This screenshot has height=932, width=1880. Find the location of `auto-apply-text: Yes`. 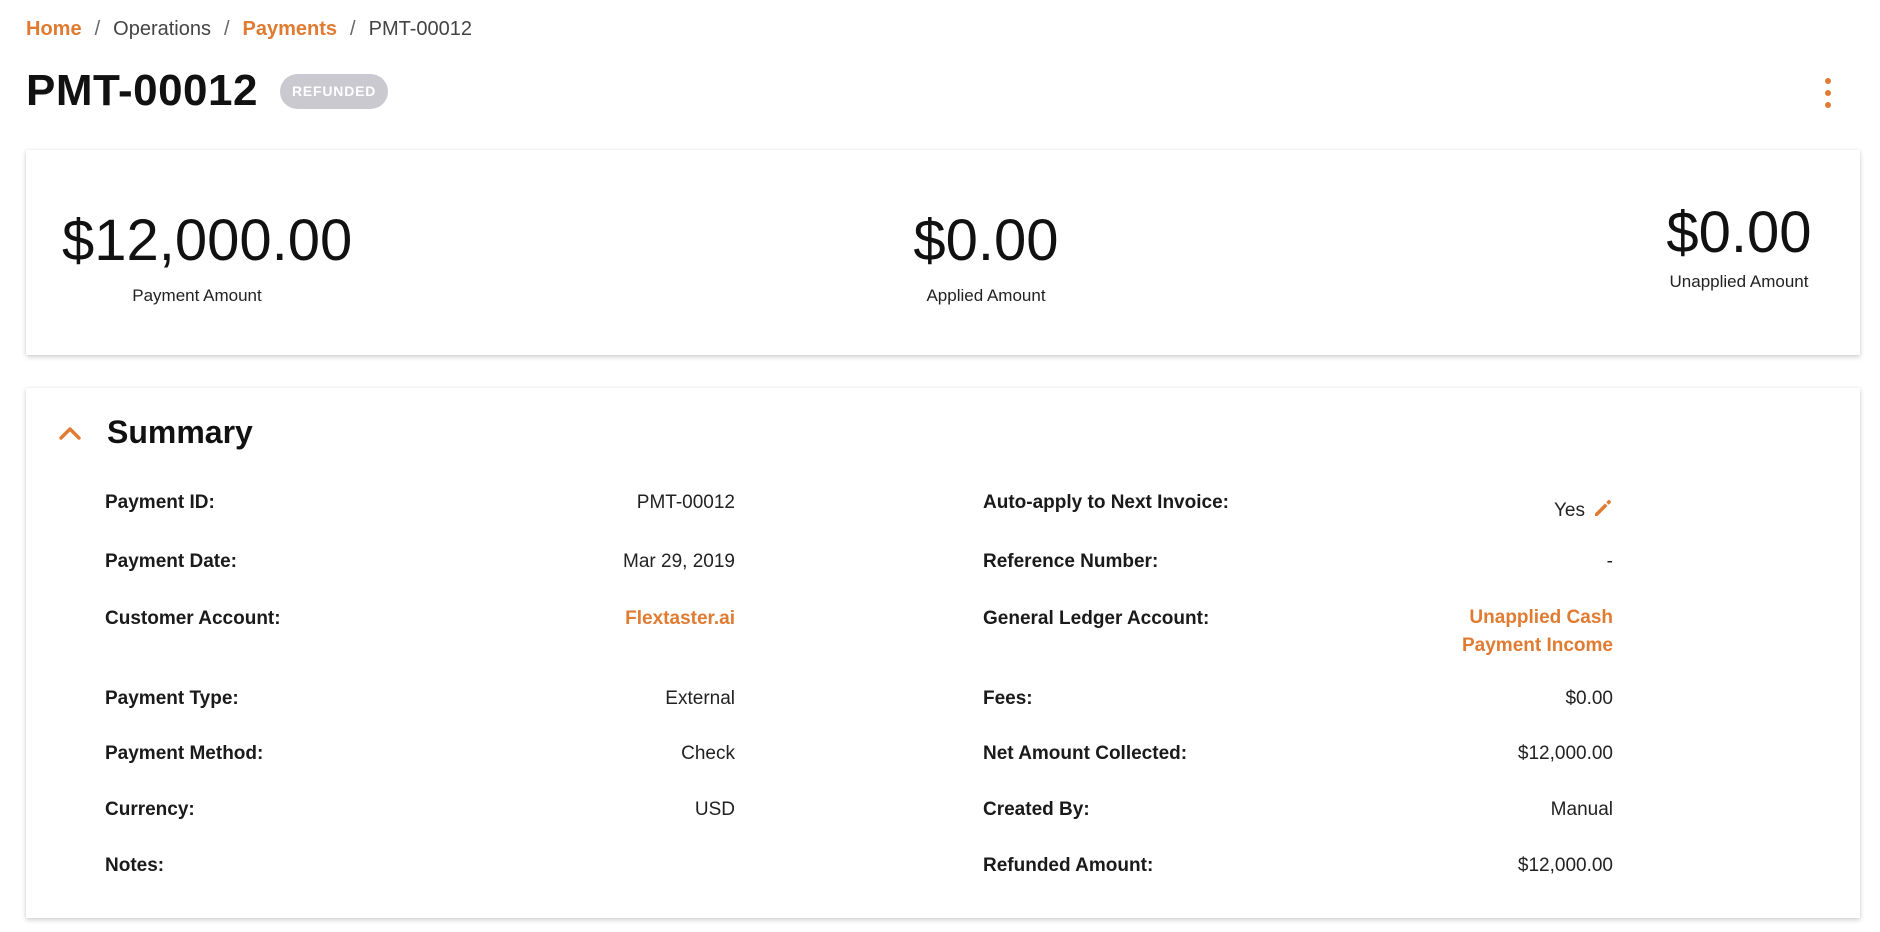

auto-apply-text: Yes is located at coordinates (1569, 510).